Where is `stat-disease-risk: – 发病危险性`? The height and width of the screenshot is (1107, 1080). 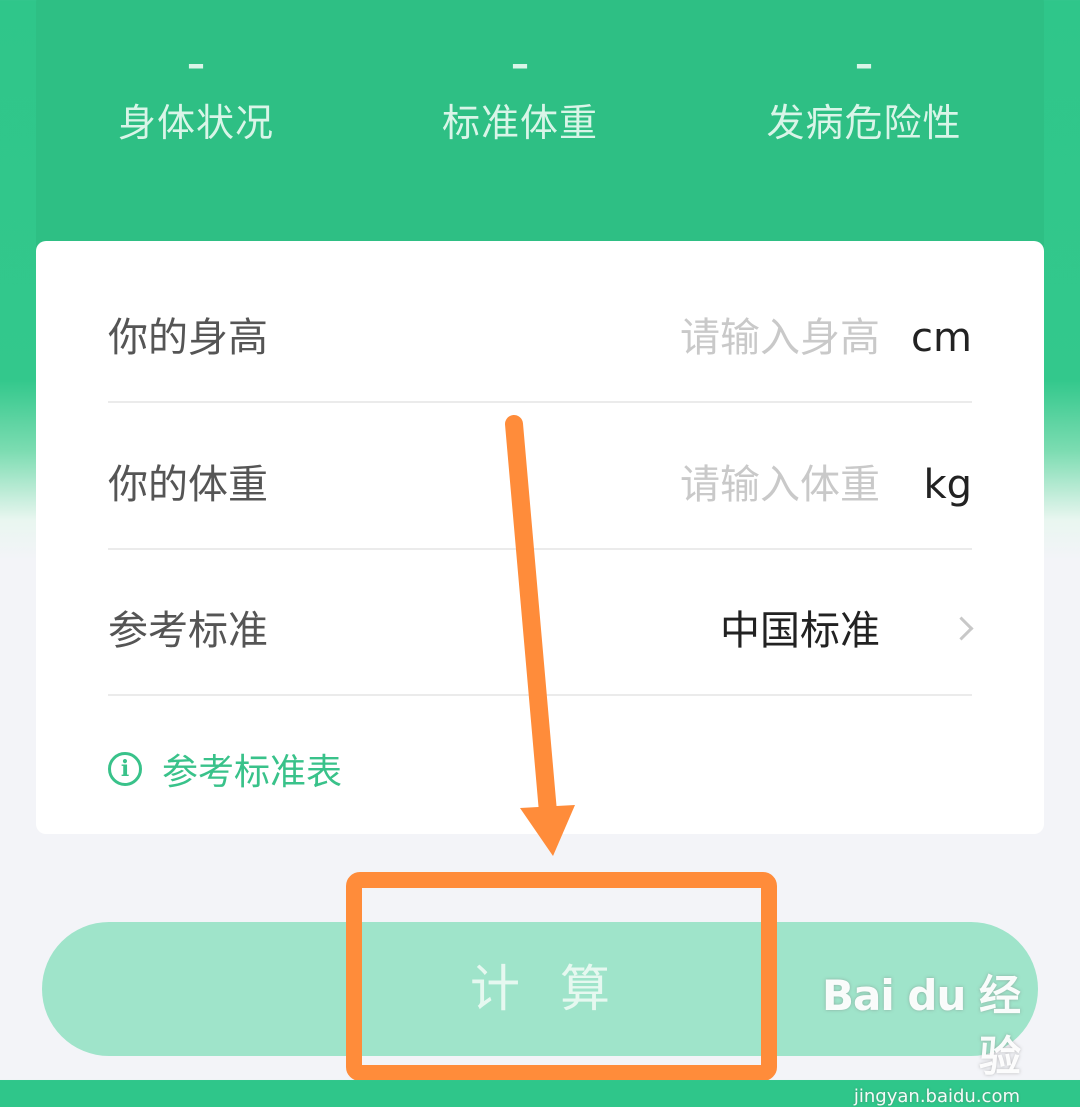
stat-disease-risk: – 发病危险性 is located at coordinates (864, 93).